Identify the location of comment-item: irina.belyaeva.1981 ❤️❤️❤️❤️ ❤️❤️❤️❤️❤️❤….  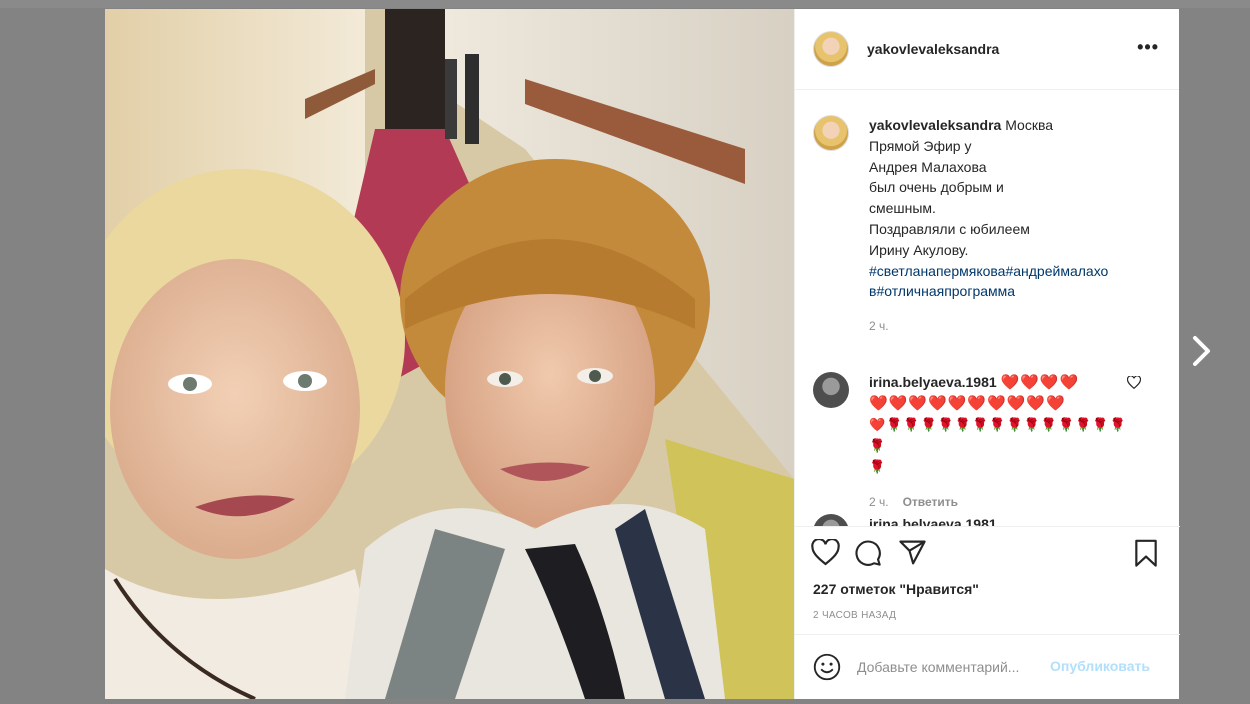
(988, 442).